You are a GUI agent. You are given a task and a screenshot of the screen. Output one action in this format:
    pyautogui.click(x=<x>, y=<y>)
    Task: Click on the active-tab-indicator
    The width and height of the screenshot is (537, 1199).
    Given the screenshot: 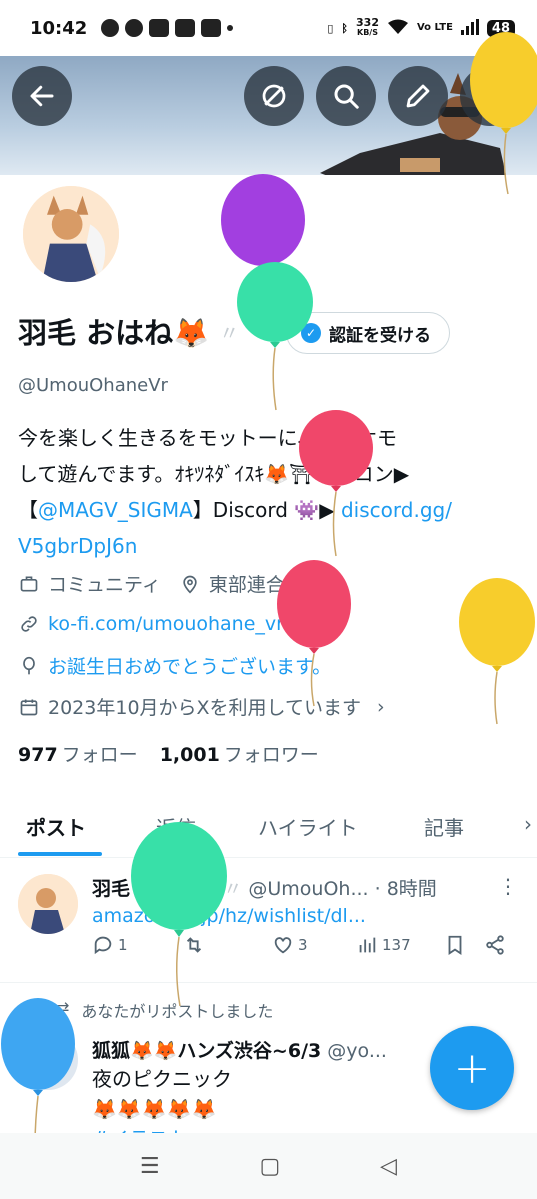 What is the action you would take?
    pyautogui.click(x=60, y=854)
    